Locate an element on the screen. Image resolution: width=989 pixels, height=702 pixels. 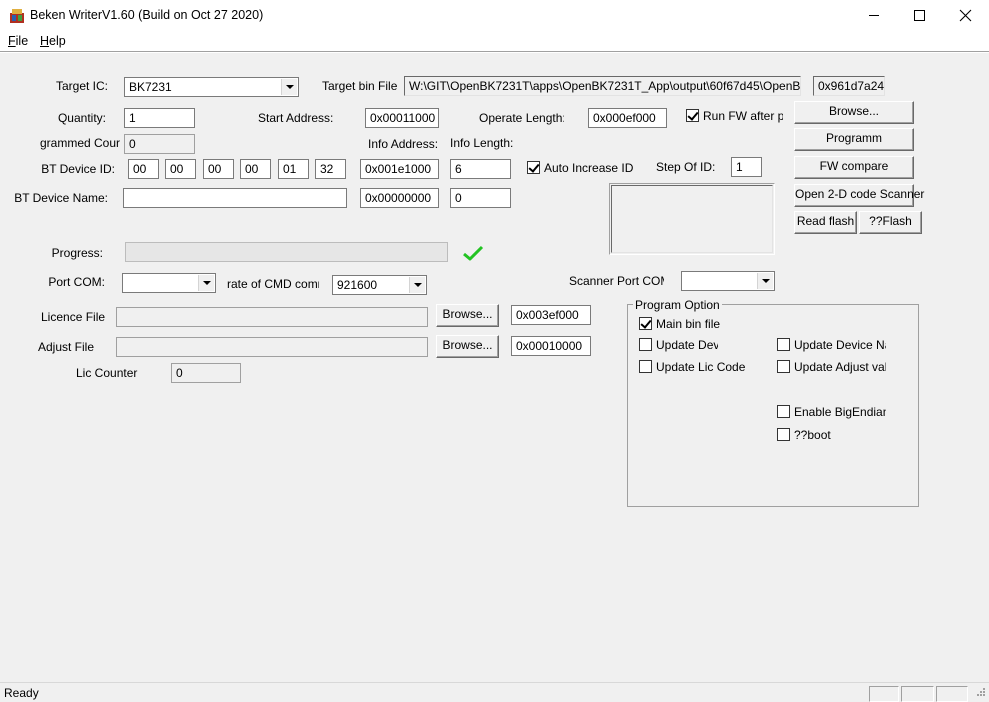
enable-bigendian-checkbox is located at coordinates (783, 411).